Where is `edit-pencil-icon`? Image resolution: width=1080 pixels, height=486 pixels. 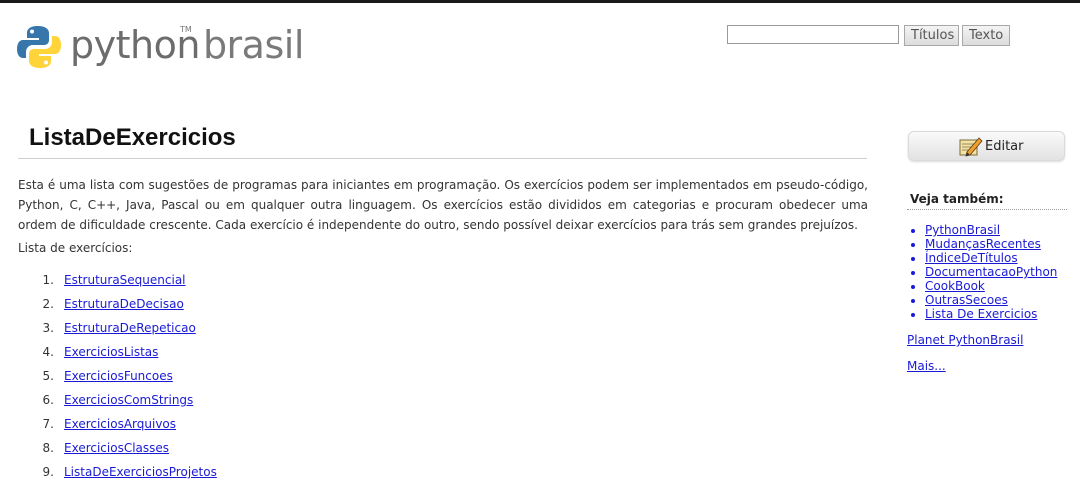 edit-pencil-icon is located at coordinates (971, 147).